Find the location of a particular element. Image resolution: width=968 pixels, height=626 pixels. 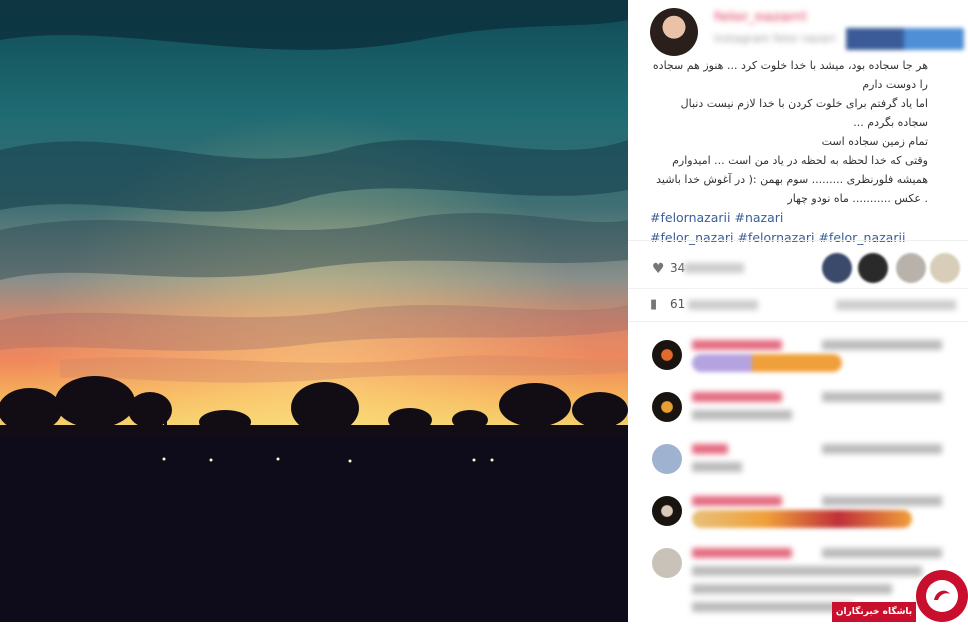

comment-bubble-icon: ▮ is located at coordinates (654, 304).